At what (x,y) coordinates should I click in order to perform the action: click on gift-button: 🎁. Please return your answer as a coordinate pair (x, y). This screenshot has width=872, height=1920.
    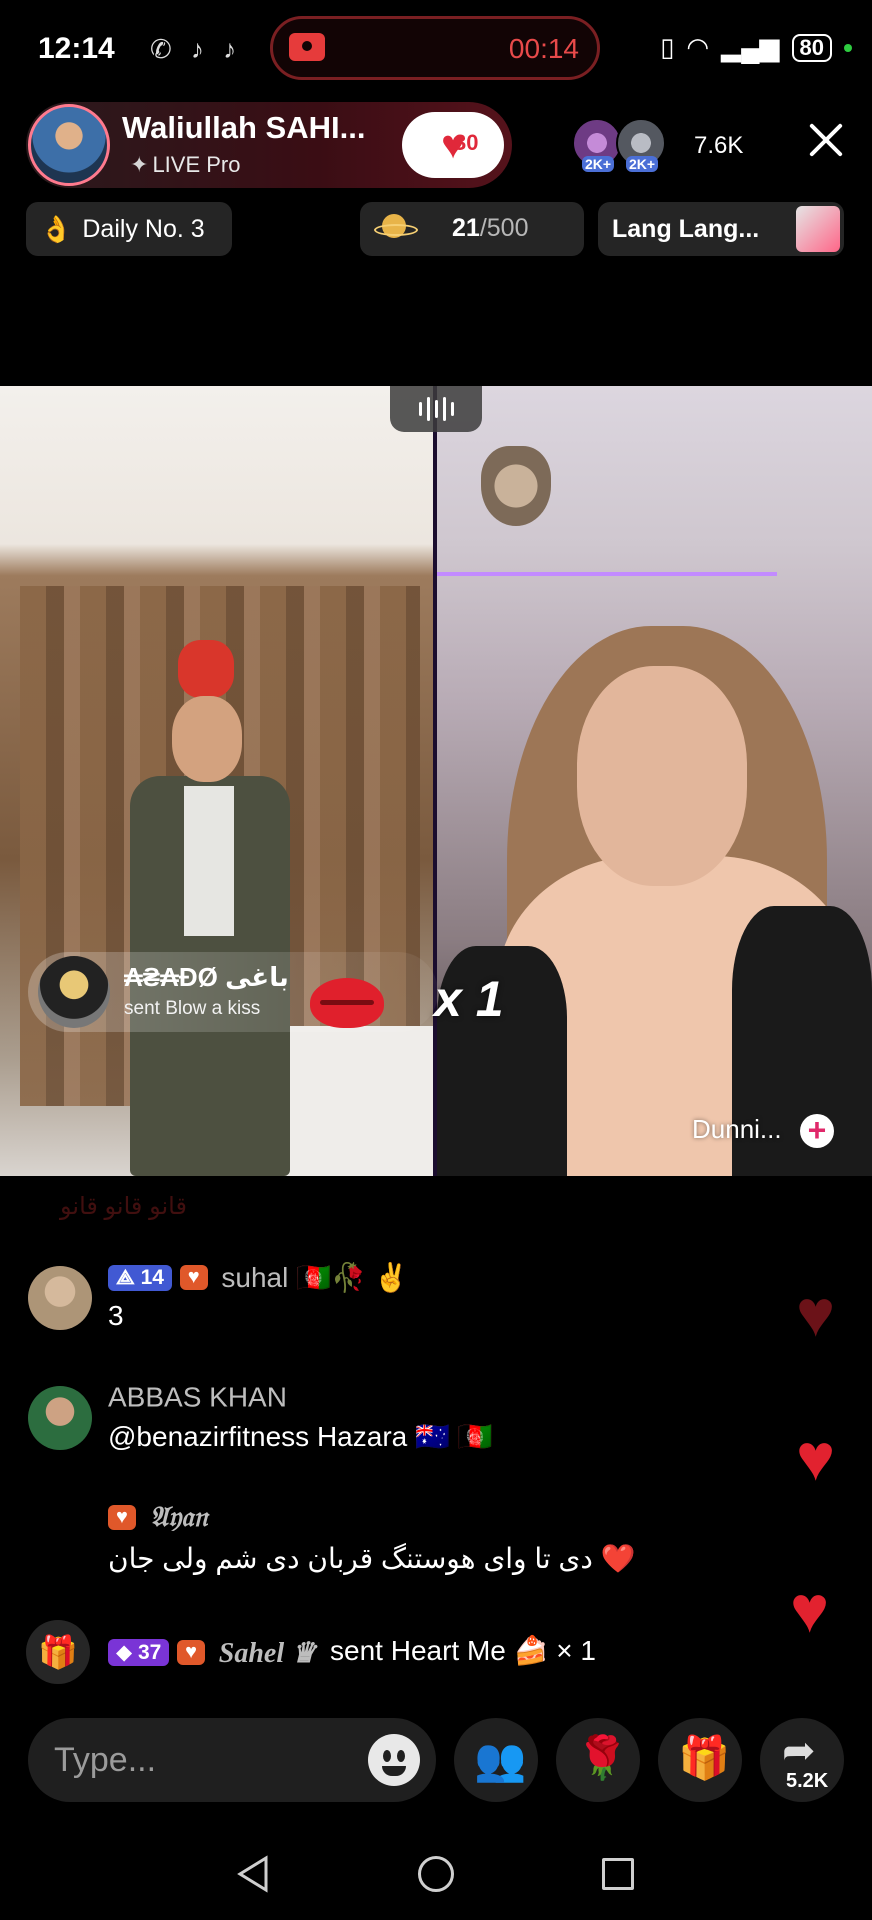
    Looking at the image, I should click on (700, 1760).